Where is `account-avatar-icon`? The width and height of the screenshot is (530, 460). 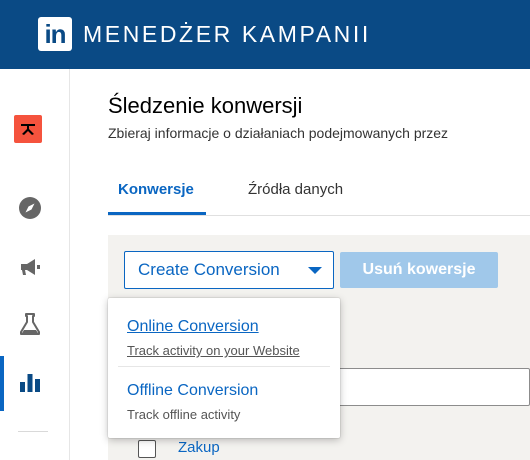 account-avatar-icon is located at coordinates (28, 129).